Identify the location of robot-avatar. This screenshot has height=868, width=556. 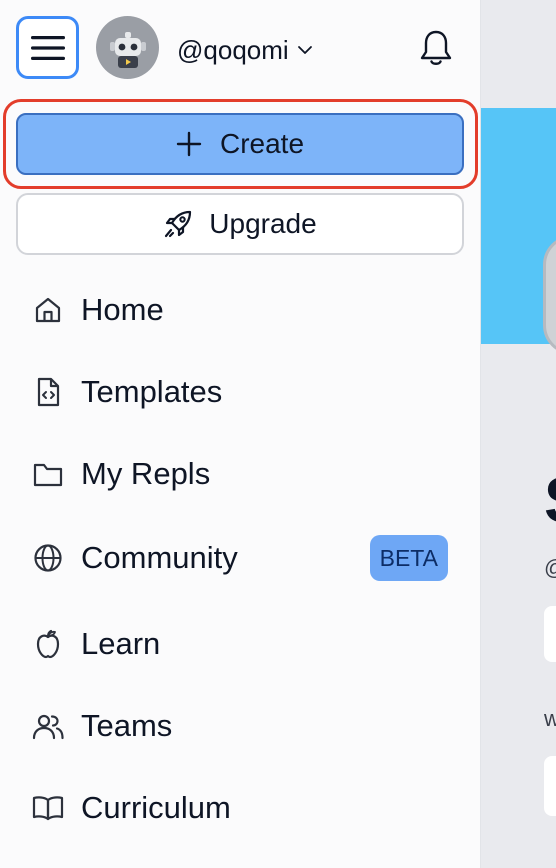
(127, 49).